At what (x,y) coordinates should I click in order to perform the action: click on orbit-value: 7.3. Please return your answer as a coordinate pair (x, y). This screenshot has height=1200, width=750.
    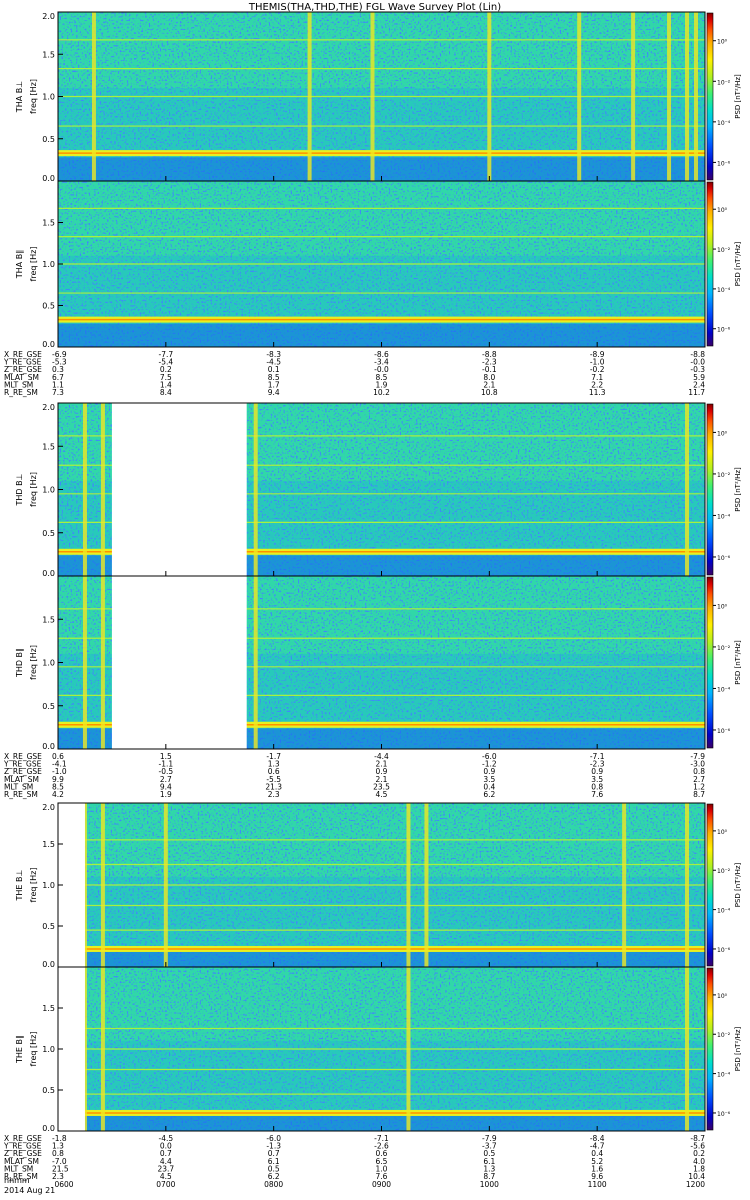
    Looking at the image, I should click on (58, 392).